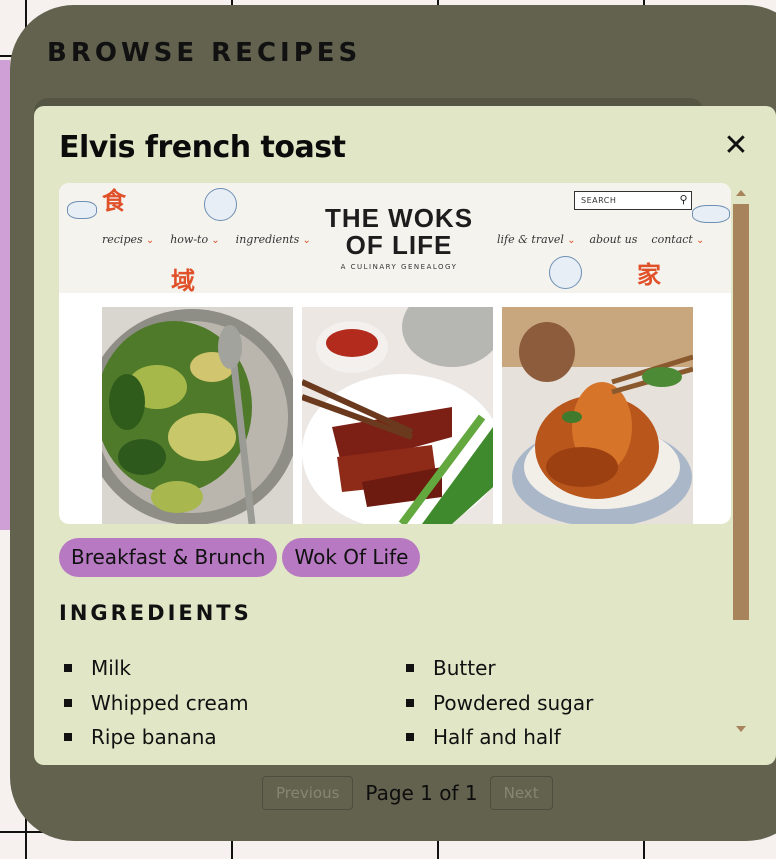 The image size is (776, 859). I want to click on ingredient-item: Powdered sugar, so click(497, 703).